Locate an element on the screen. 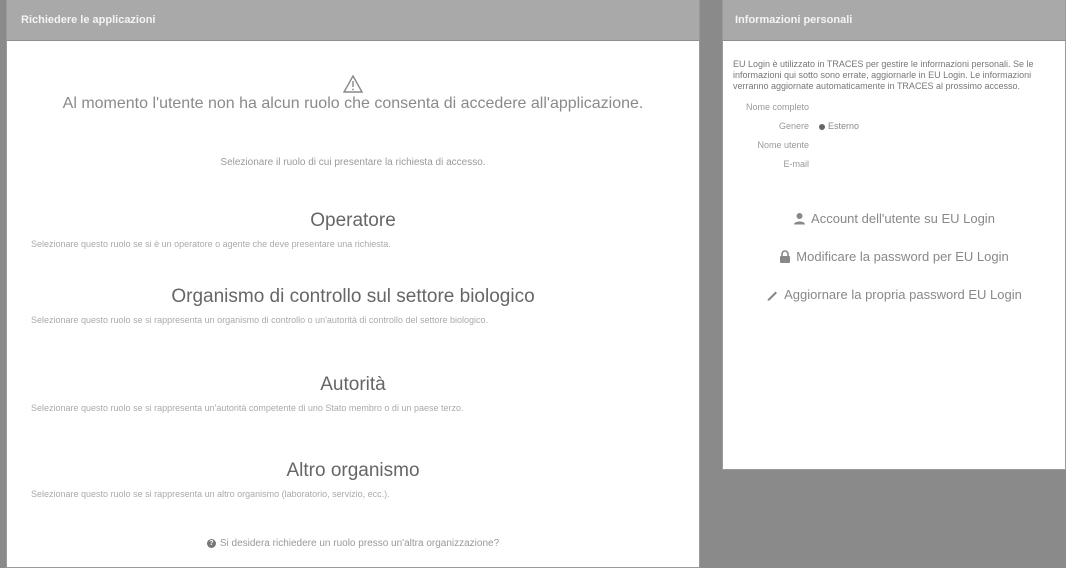 This screenshot has height=568, width=1066. panel-header-personal-info: Informazioni personali is located at coordinates (894, 20).